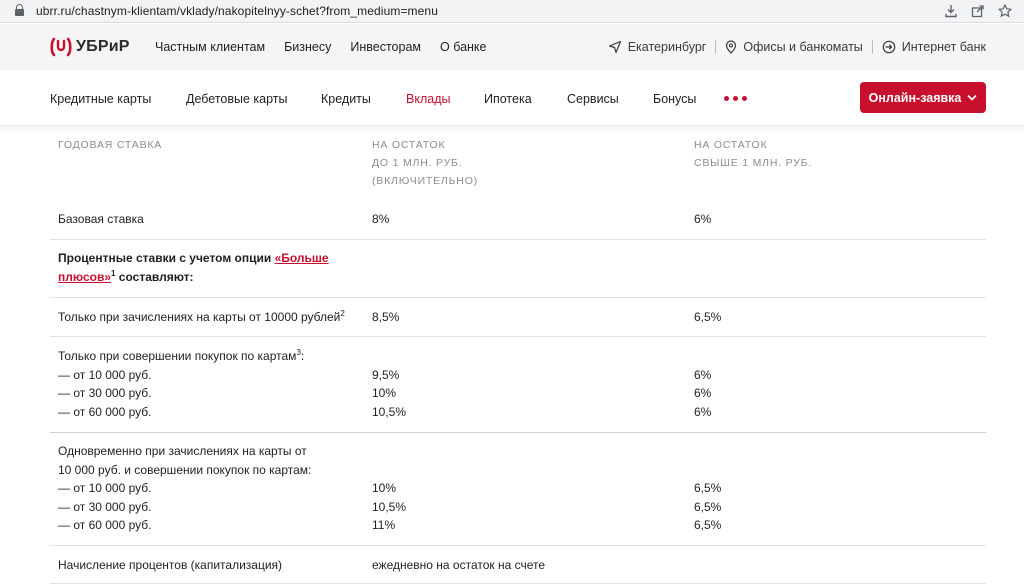 This screenshot has width=1024, height=588. Describe the element at coordinates (703, 219) in the screenshot. I see `base-rate-value-2: 6%` at that location.